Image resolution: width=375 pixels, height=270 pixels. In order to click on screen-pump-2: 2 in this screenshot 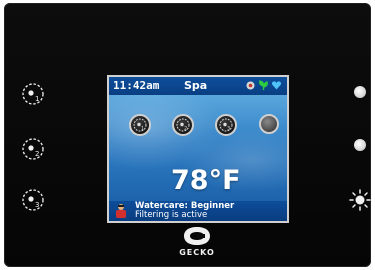, I will do `click(183, 125)`.